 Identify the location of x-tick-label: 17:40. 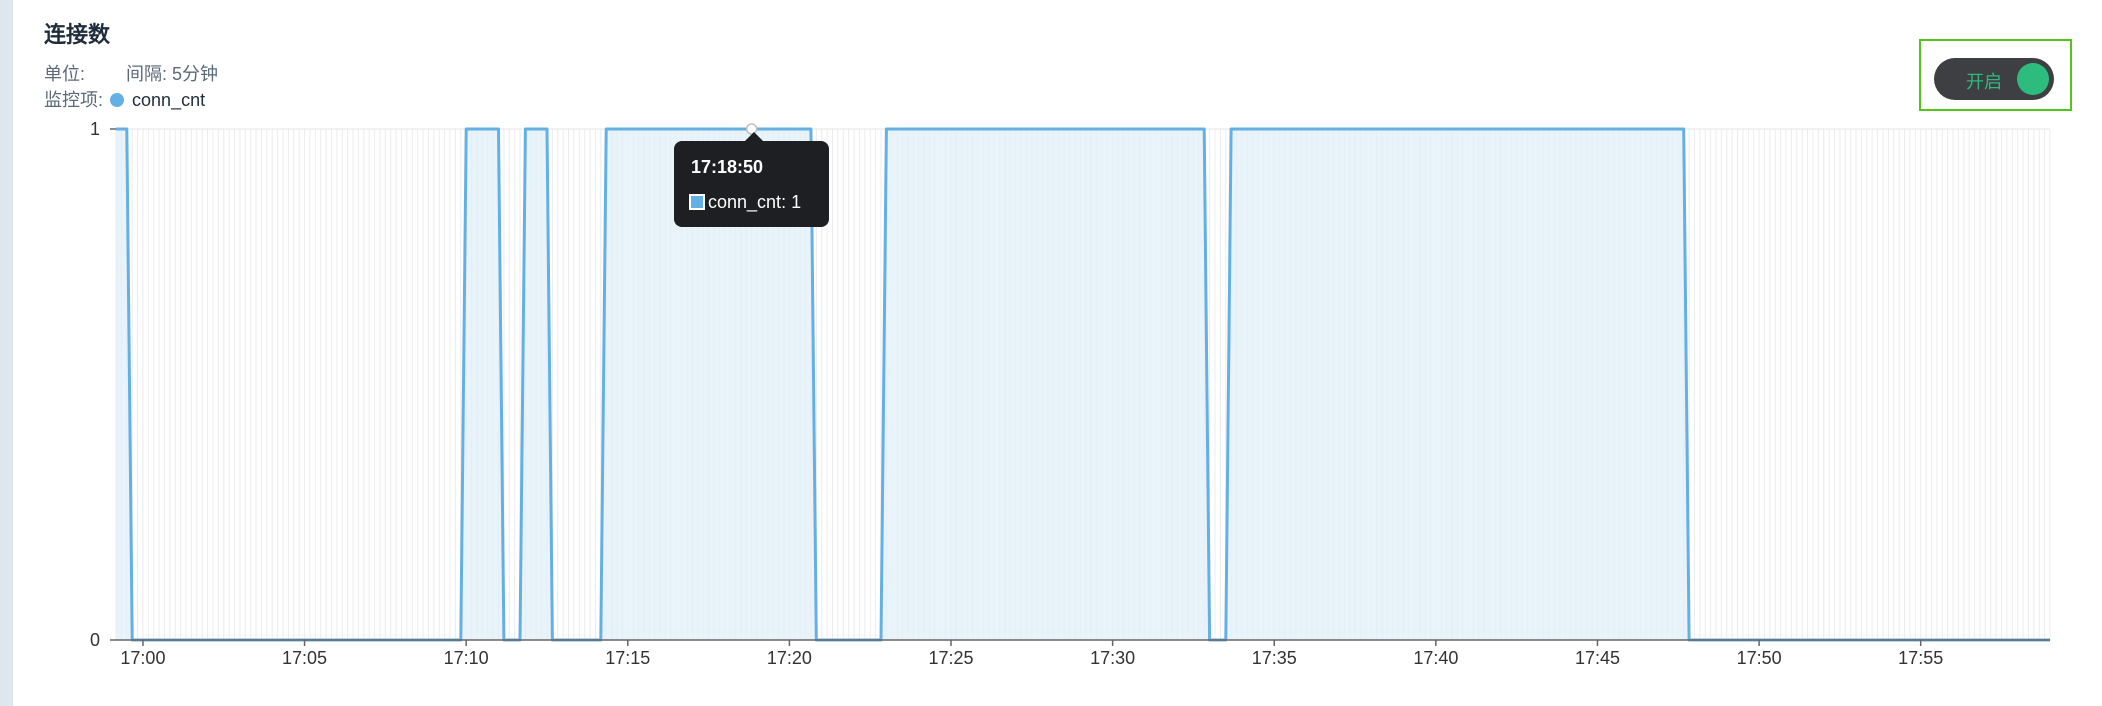
(1435, 658).